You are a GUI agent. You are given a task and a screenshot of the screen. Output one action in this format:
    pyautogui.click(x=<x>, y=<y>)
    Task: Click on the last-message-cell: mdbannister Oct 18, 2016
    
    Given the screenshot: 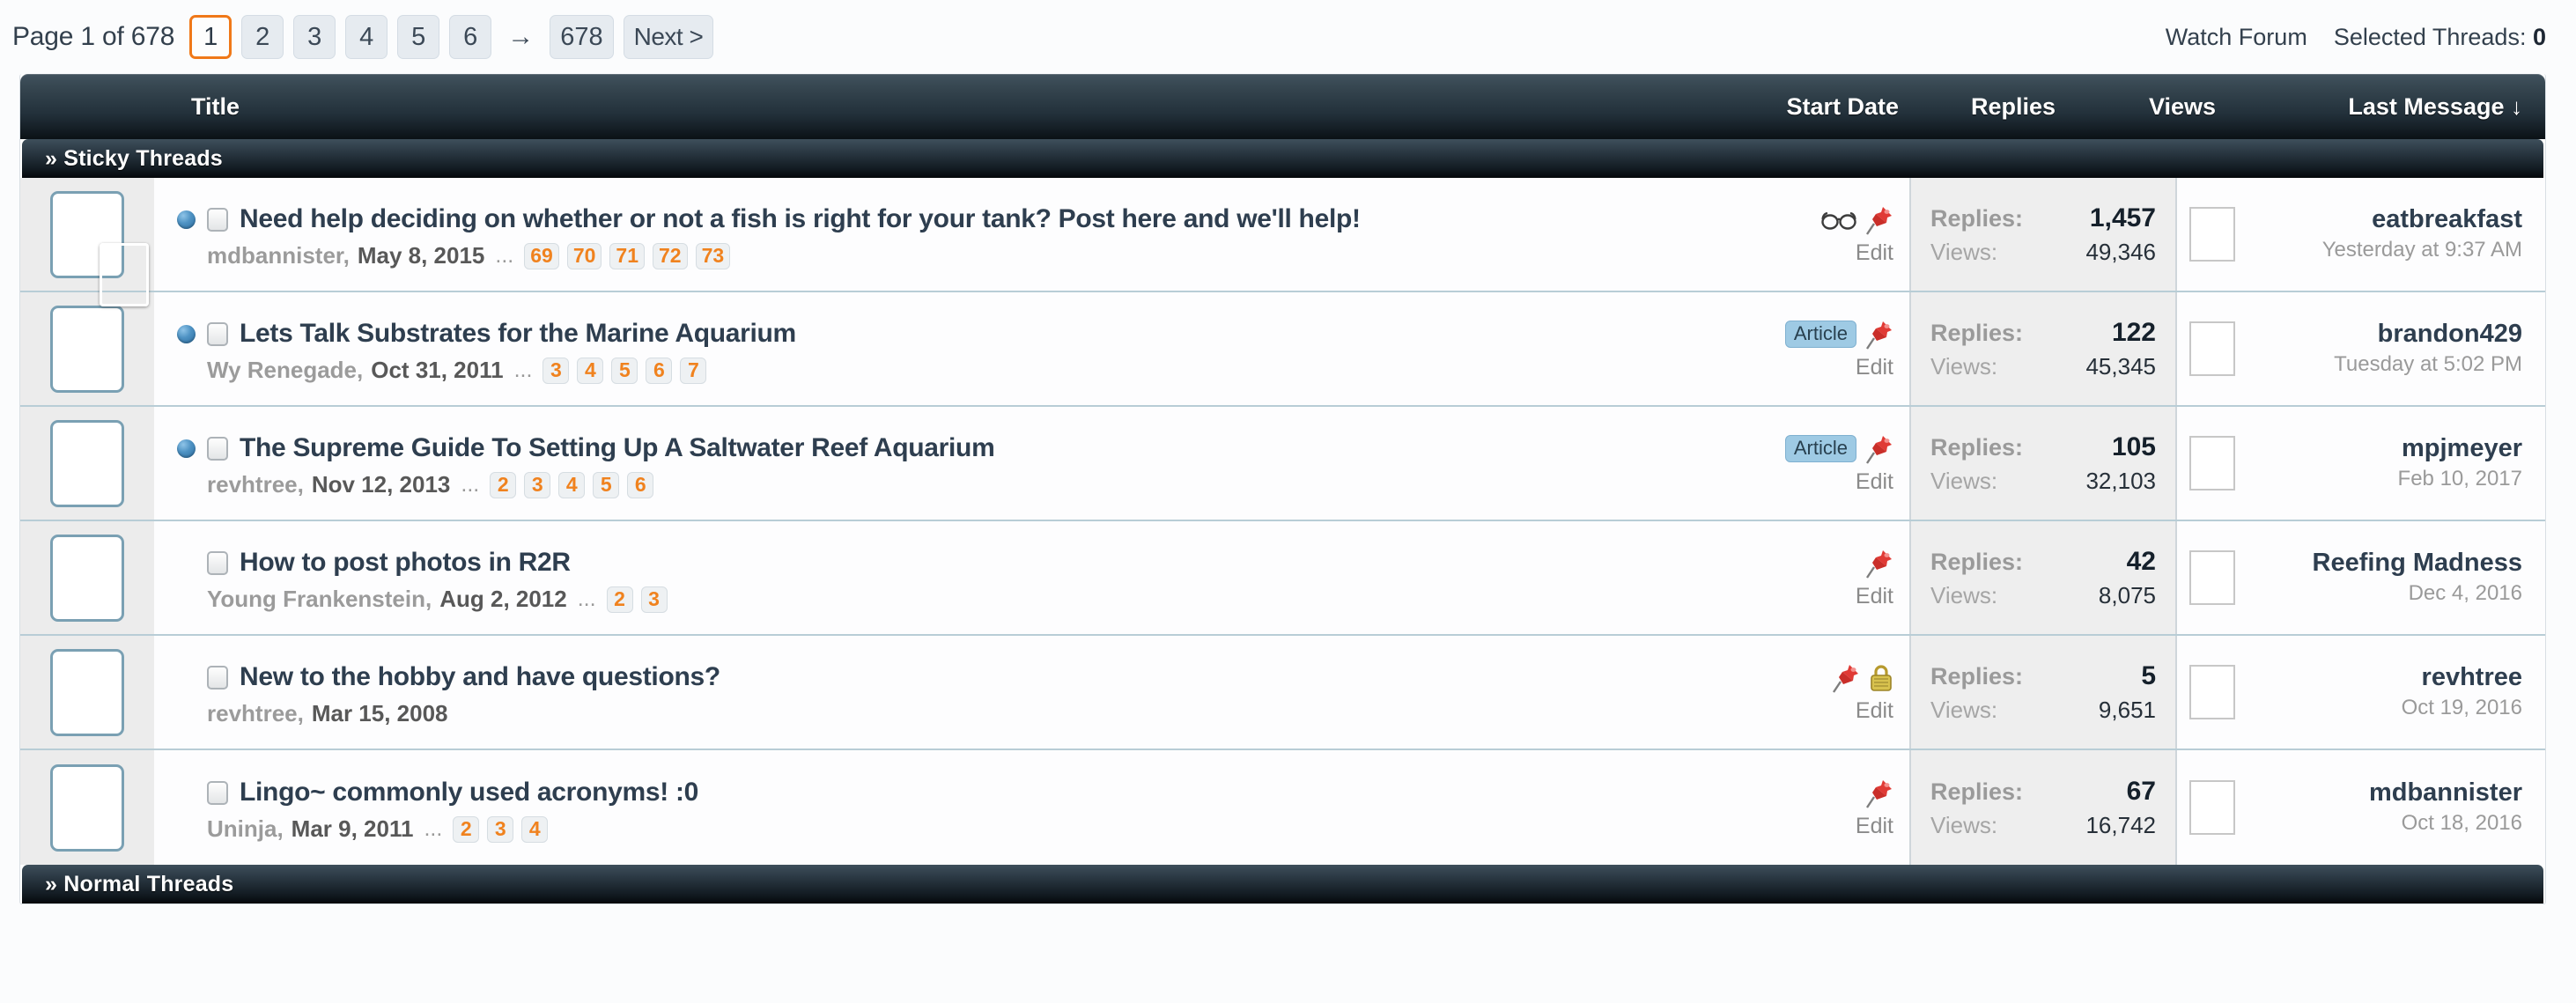 What is the action you would take?
    pyautogui.click(x=2360, y=807)
    